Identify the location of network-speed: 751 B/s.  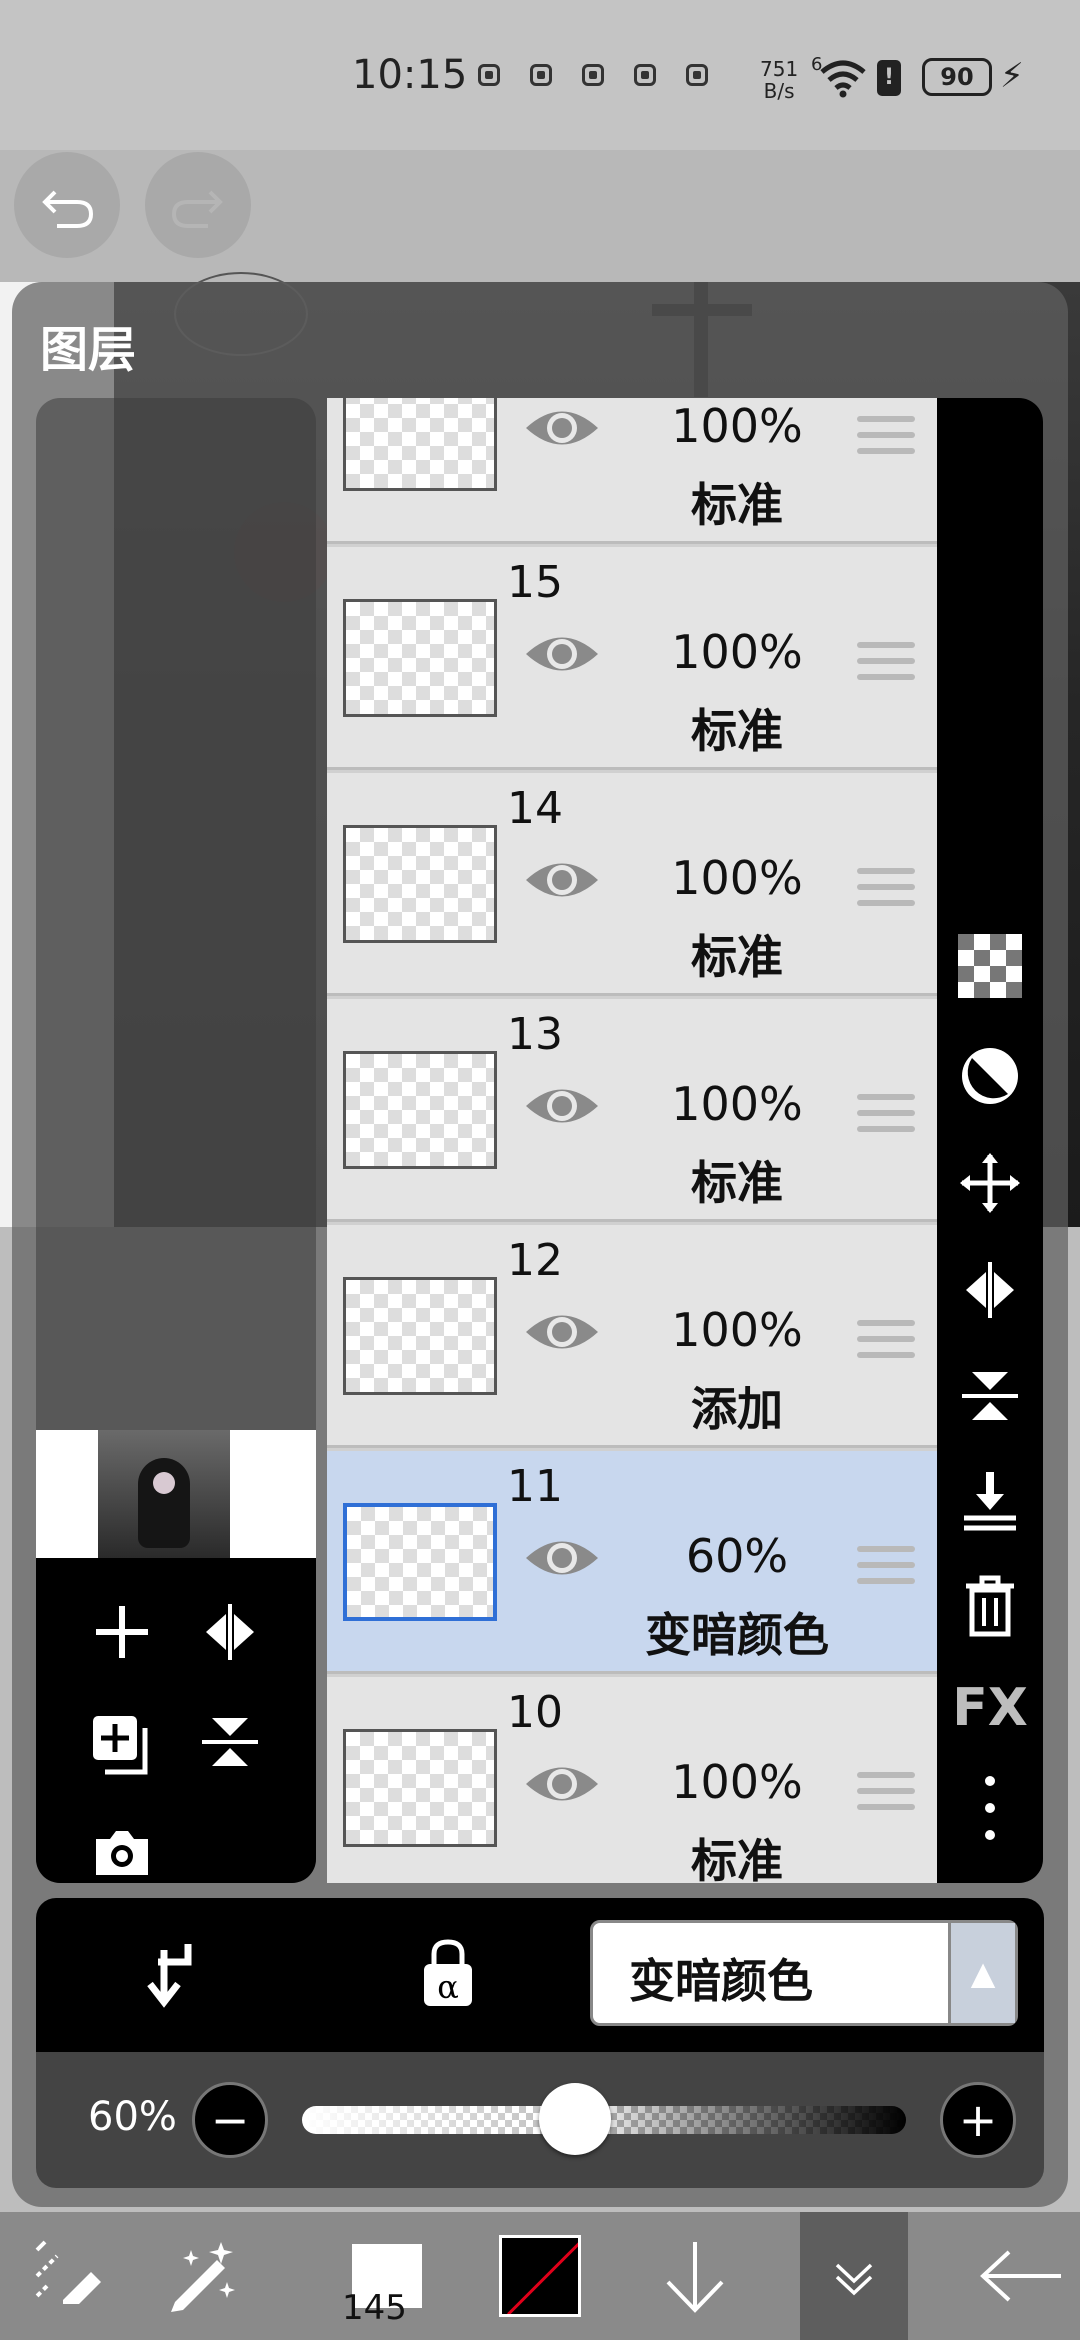
(779, 80).